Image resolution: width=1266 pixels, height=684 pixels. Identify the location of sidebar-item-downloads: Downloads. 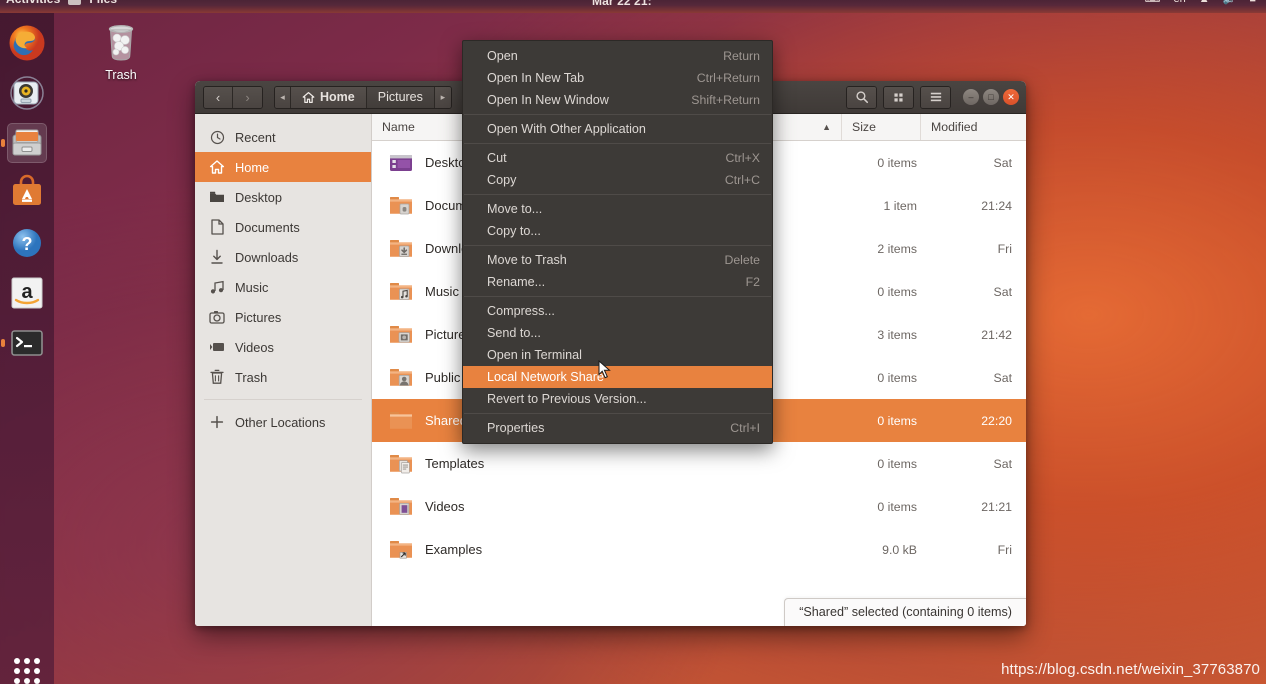
(283, 257).